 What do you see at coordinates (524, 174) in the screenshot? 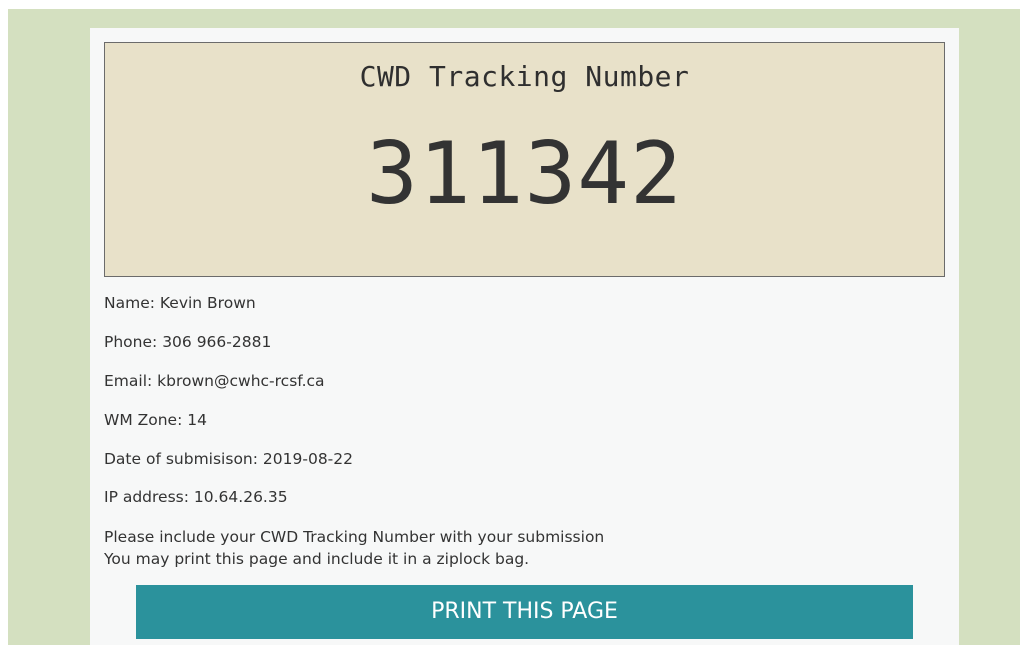
I see `tracking-number: 311342` at bounding box center [524, 174].